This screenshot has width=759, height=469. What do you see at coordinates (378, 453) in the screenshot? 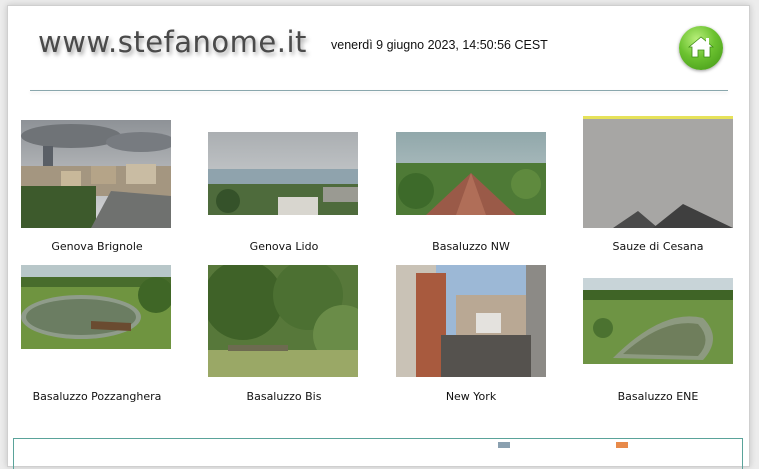
I see `bottom-panel` at bounding box center [378, 453].